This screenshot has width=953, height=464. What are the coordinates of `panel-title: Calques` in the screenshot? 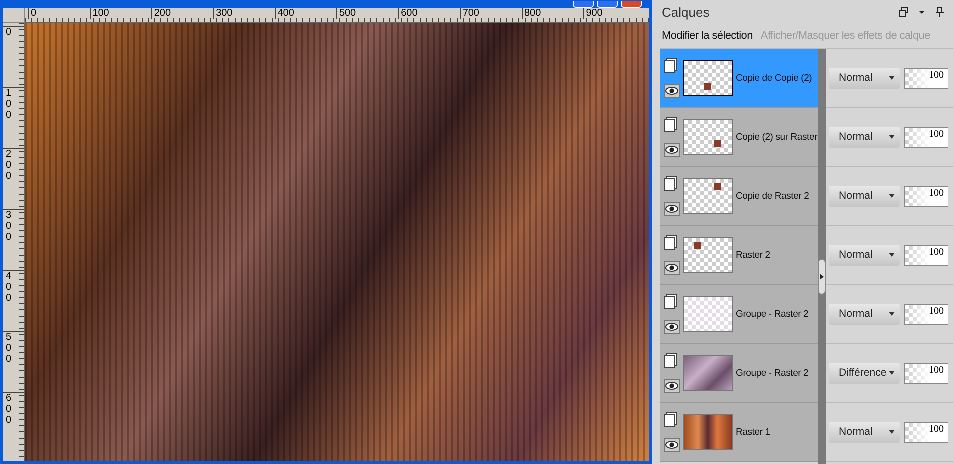 It's located at (686, 12).